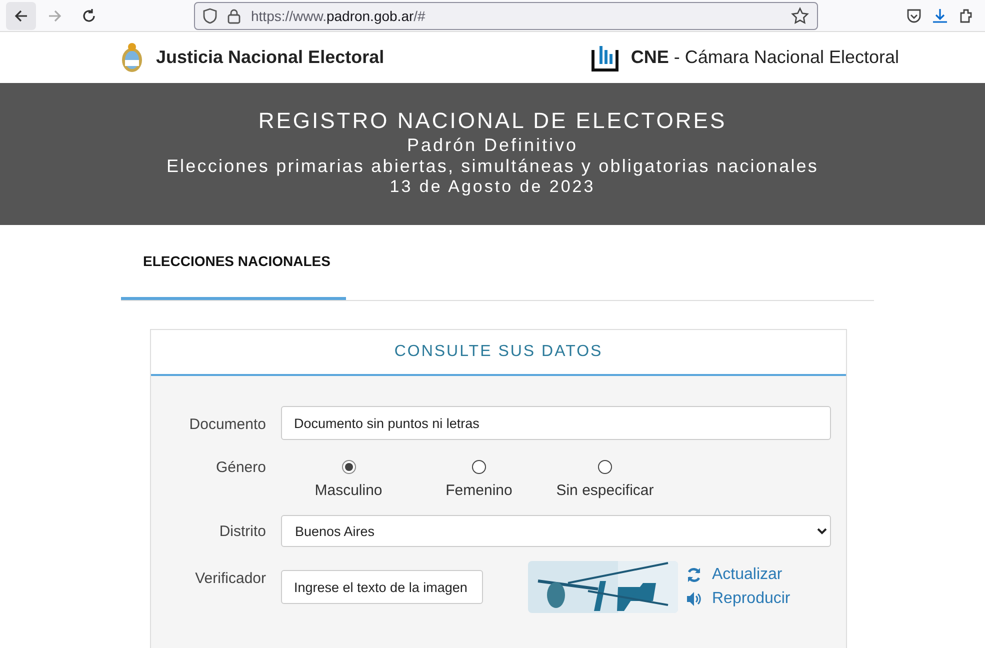  I want to click on forward-arrow-icon, so click(55, 16).